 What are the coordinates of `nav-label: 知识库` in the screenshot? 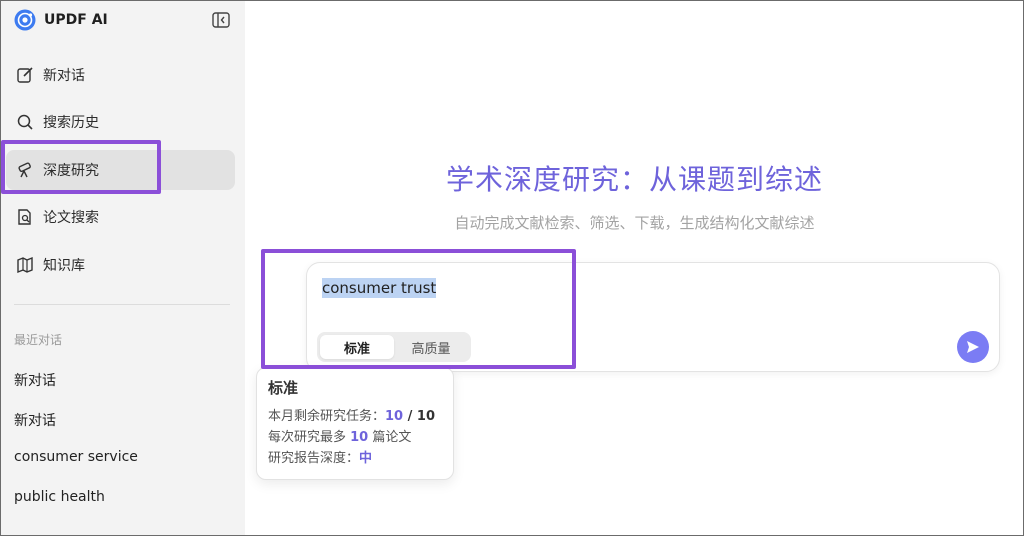 It's located at (64, 266).